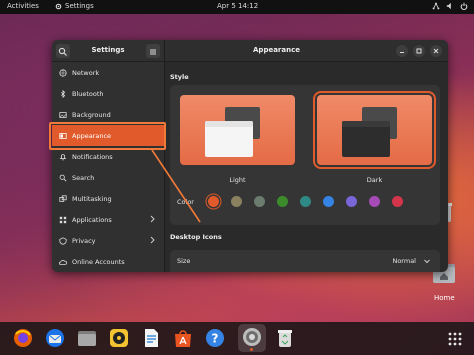 This screenshot has width=474, height=355. What do you see at coordinates (151, 338) in the screenshot?
I see `writer-icon` at bounding box center [151, 338].